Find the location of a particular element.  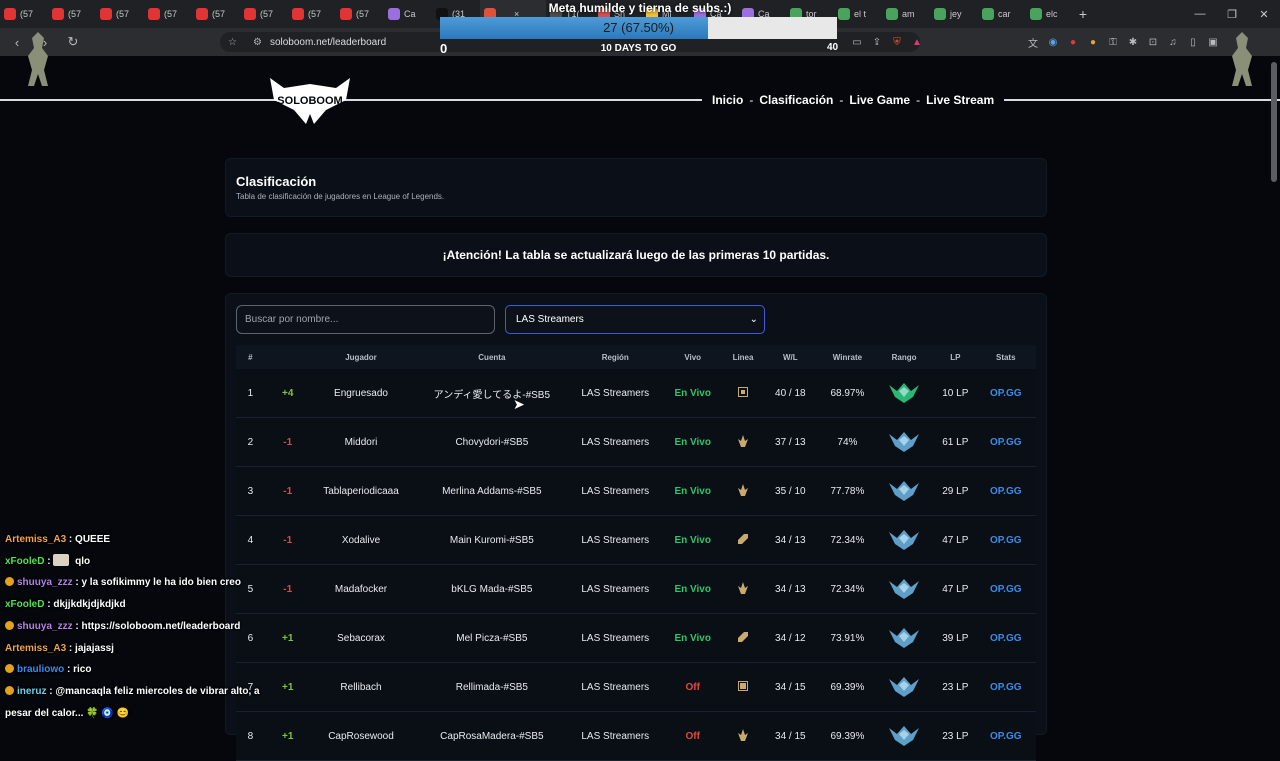

browser-tab: jey is located at coordinates (954, 14).